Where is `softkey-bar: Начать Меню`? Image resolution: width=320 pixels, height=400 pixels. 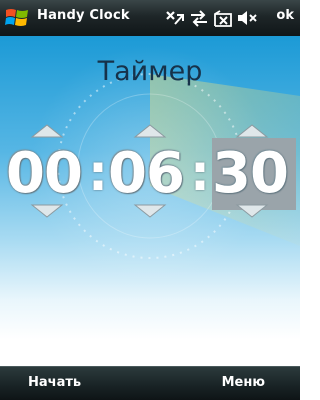 softkey-bar: Начать Меню is located at coordinates (150, 383).